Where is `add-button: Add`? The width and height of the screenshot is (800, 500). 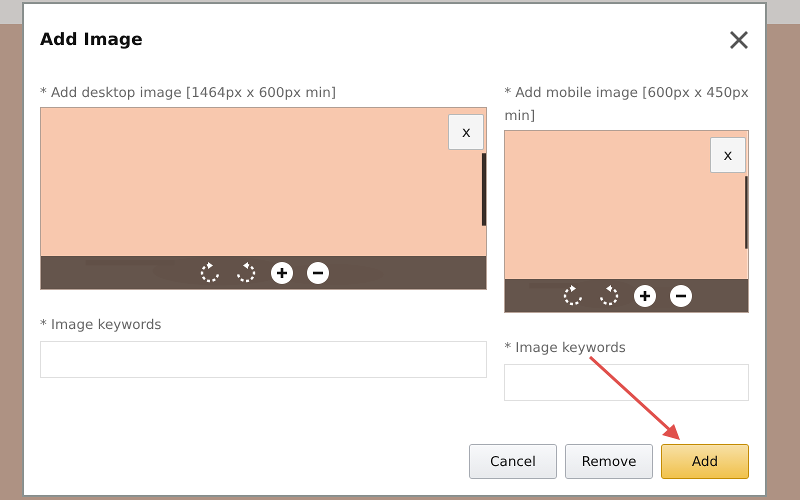
add-button: Add is located at coordinates (705, 461).